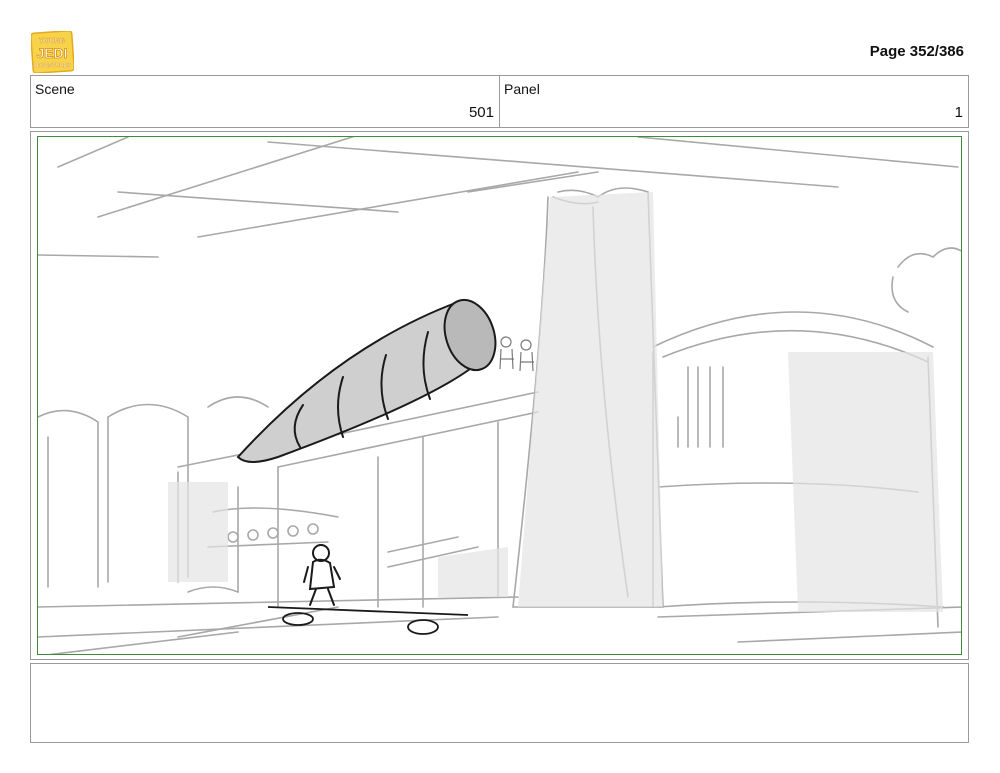 The width and height of the screenshot is (1000, 773). Describe the element at coordinates (481, 112) in the screenshot. I see `scene-value: 501` at that location.